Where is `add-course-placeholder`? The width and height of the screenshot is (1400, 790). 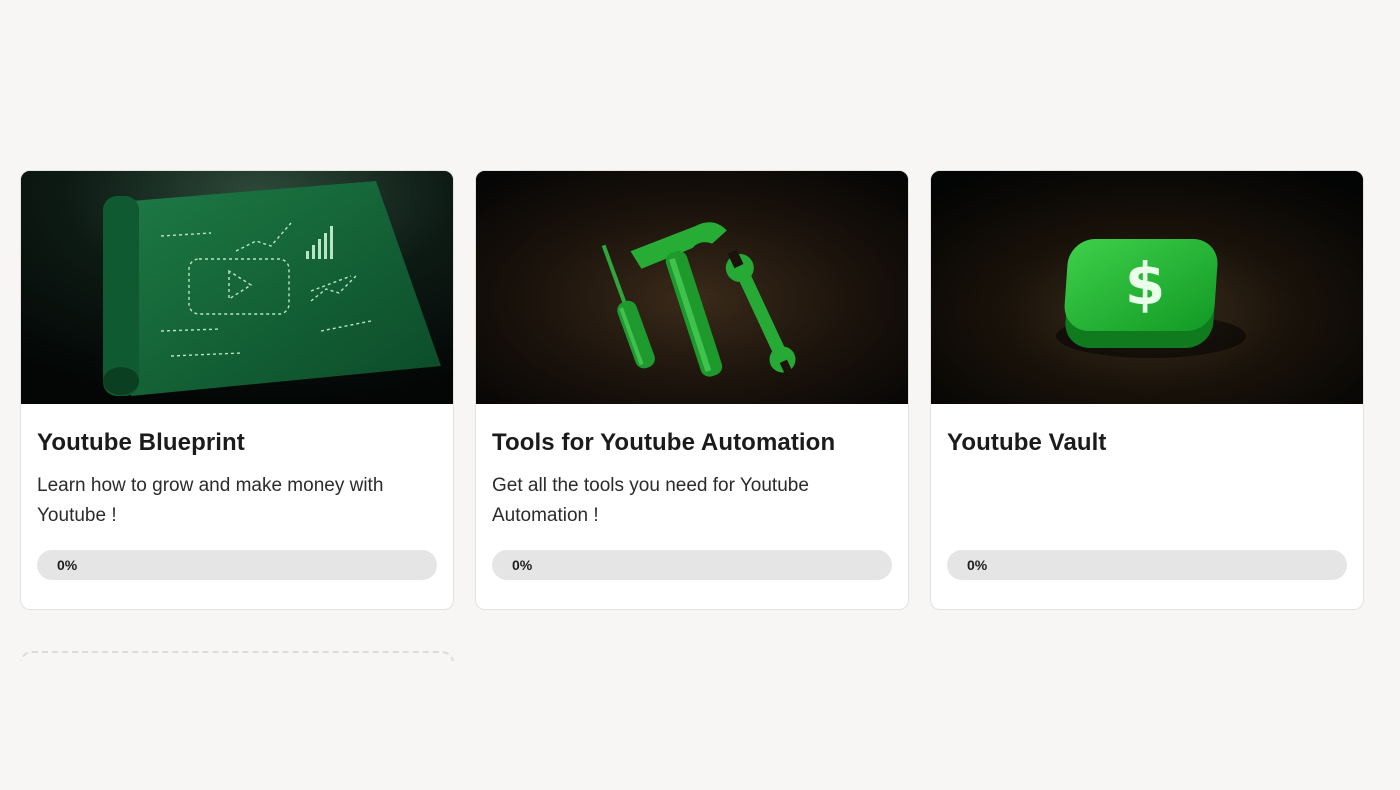 add-course-placeholder is located at coordinates (237, 656).